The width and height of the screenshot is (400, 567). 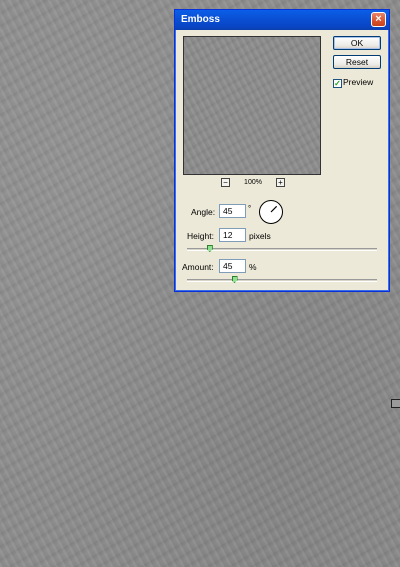 What do you see at coordinates (232, 235) in the screenshot?
I see `height-input: 12` at bounding box center [232, 235].